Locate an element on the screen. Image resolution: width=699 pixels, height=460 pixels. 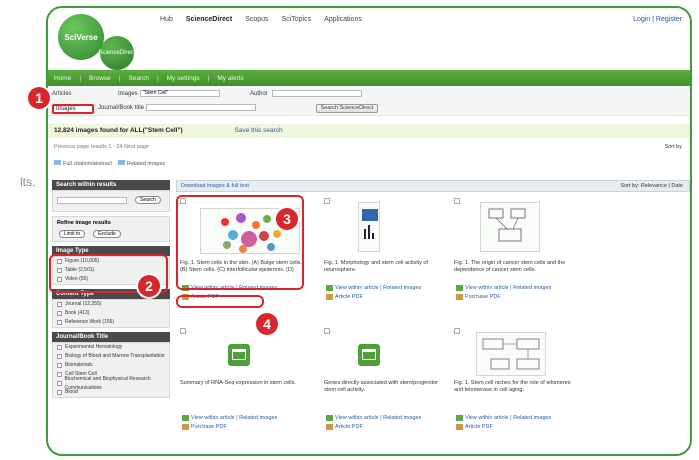
author-input is located at coordinates (317, 93).